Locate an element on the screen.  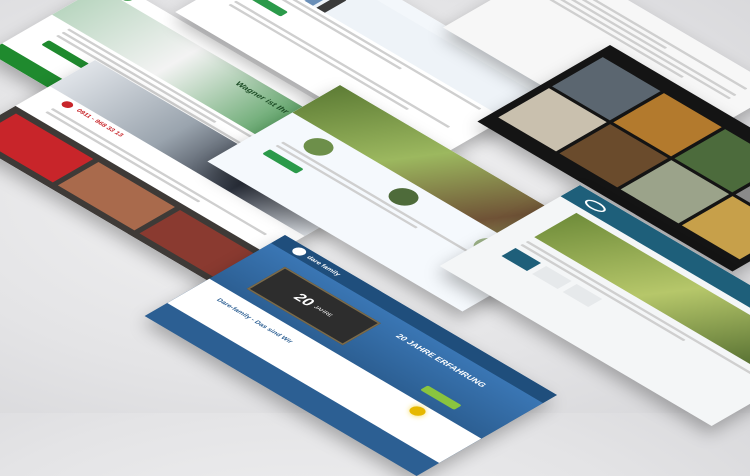
counter-label: JAHRE is located at coordinates (323, 311).